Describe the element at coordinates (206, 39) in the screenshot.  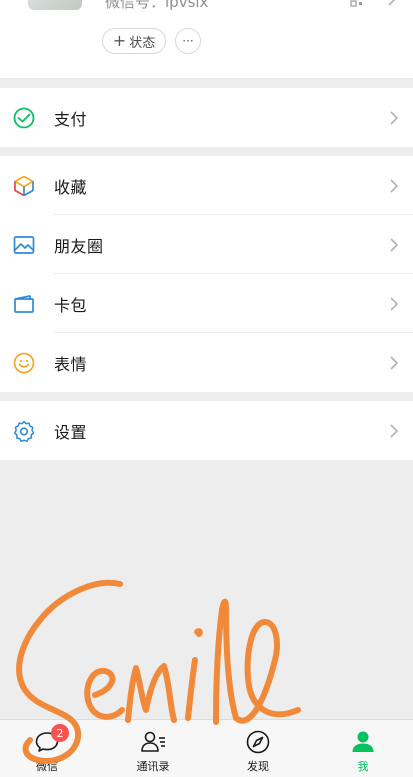
I see `profile-header: 微信号：ipvsix + 状态 ···` at that location.